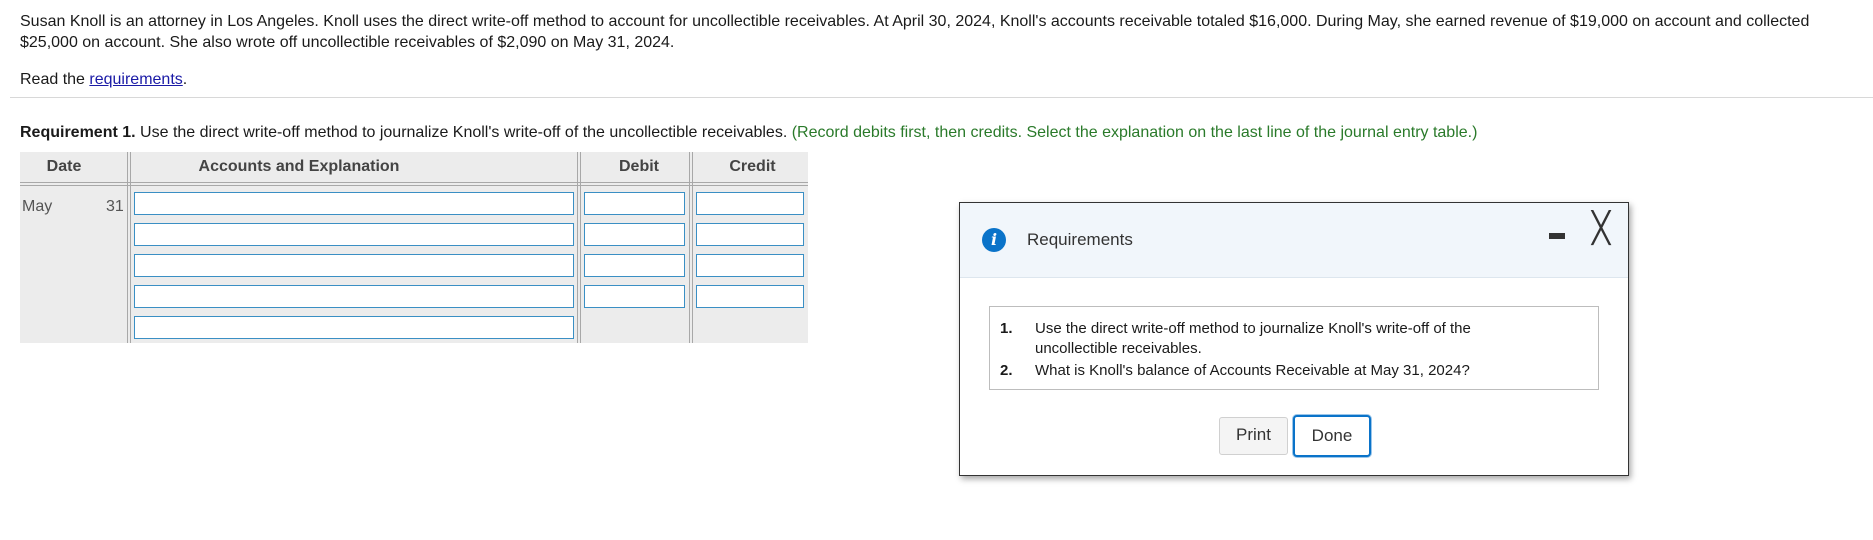  Describe the element at coordinates (639, 166) in the screenshot. I see `header-debit: Debit` at that location.